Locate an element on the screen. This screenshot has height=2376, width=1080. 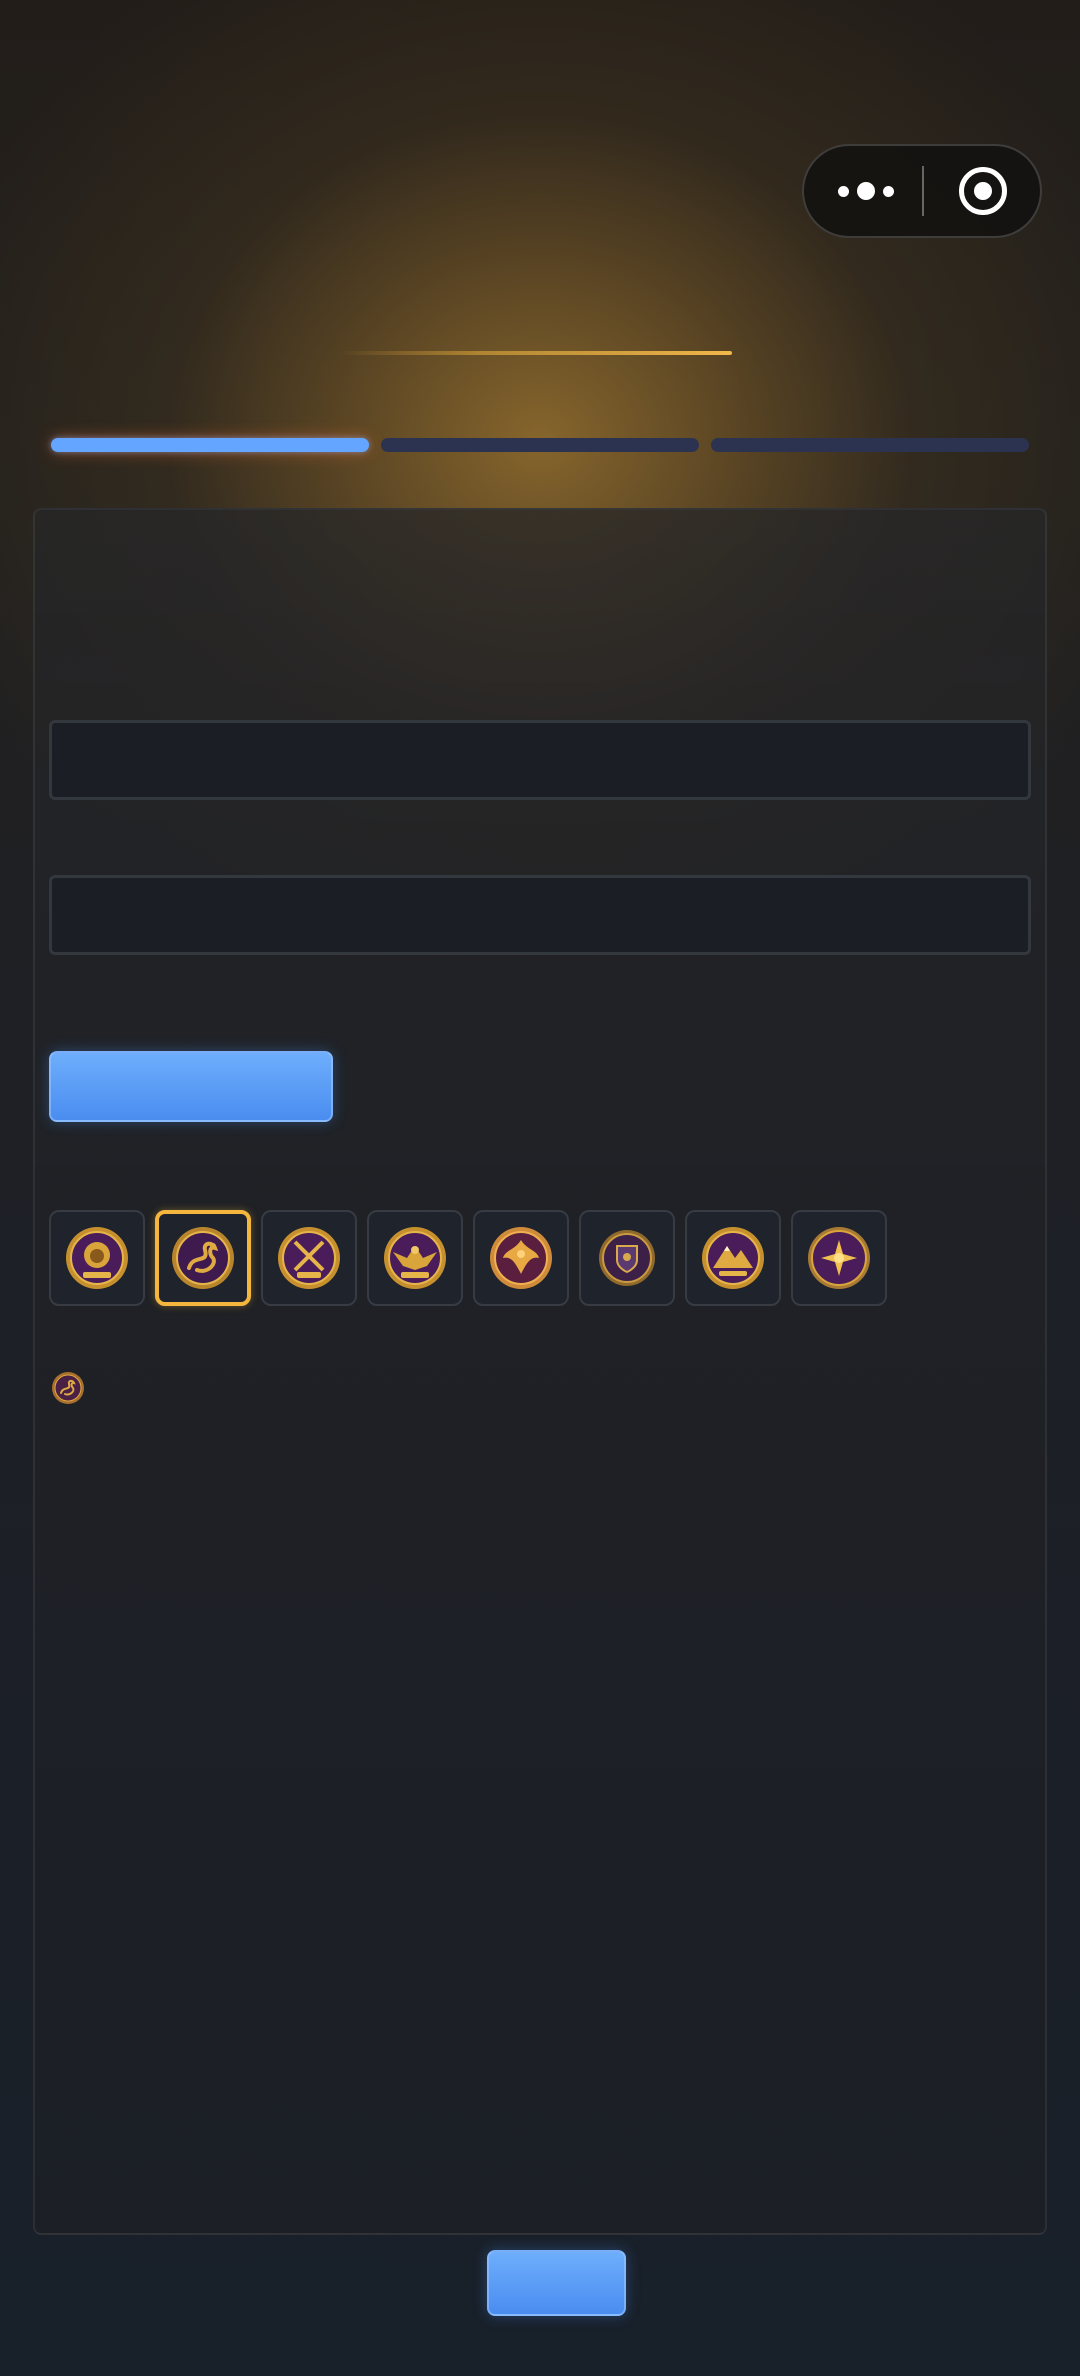
crossed-swords-emblem-icon is located at coordinates (309, 1258).